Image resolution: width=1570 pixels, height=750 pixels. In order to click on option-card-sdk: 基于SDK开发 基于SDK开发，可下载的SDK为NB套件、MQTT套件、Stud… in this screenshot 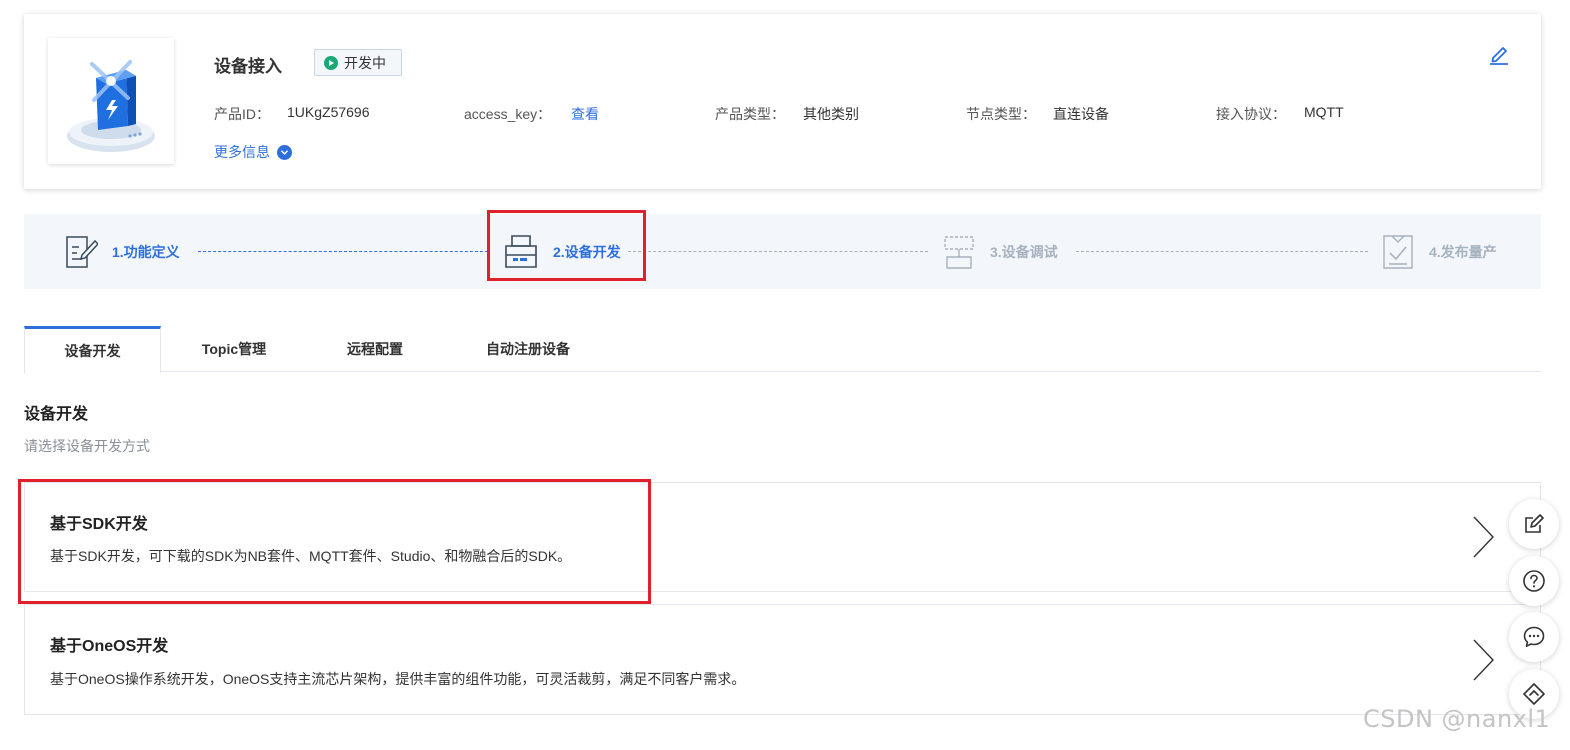, I will do `click(782, 537)`.